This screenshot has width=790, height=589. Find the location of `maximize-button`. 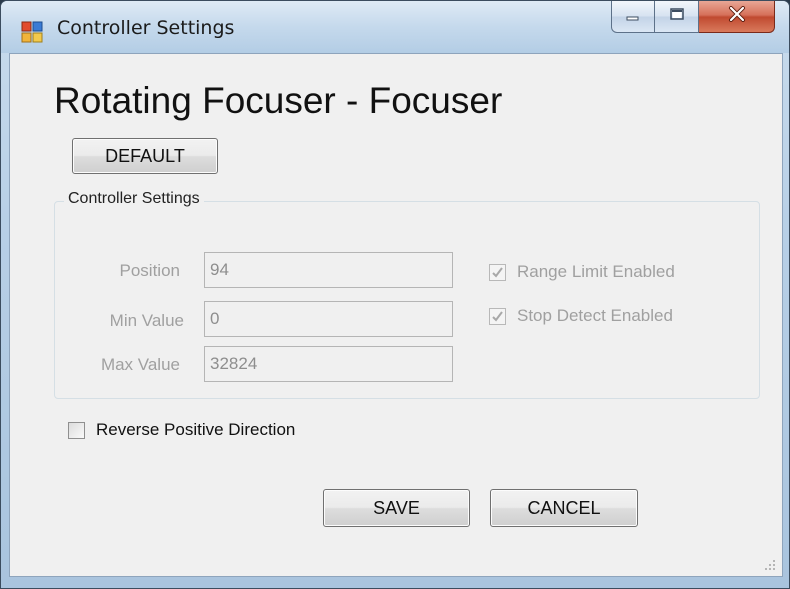

maximize-button is located at coordinates (677, 17).